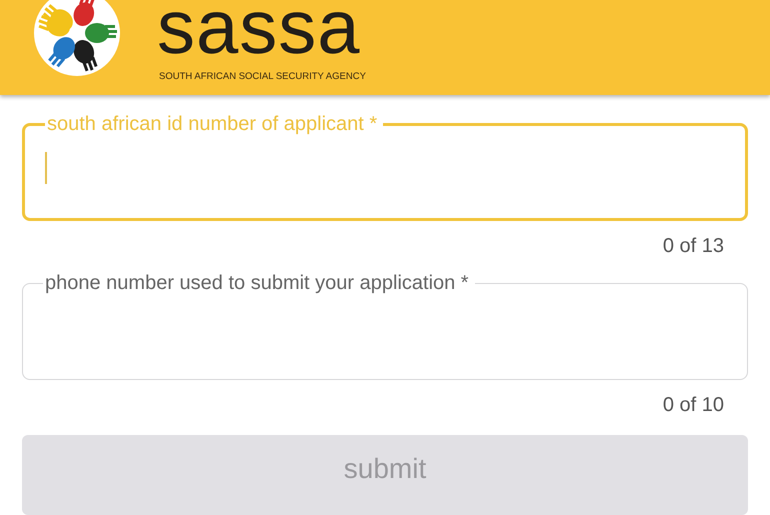 Image resolution: width=770 pixels, height=515 pixels. What do you see at coordinates (262, 76) in the screenshot?
I see `brand-subtitle: SOUTH AFRICAN SOCIAL SECURITY AGENCY` at bounding box center [262, 76].